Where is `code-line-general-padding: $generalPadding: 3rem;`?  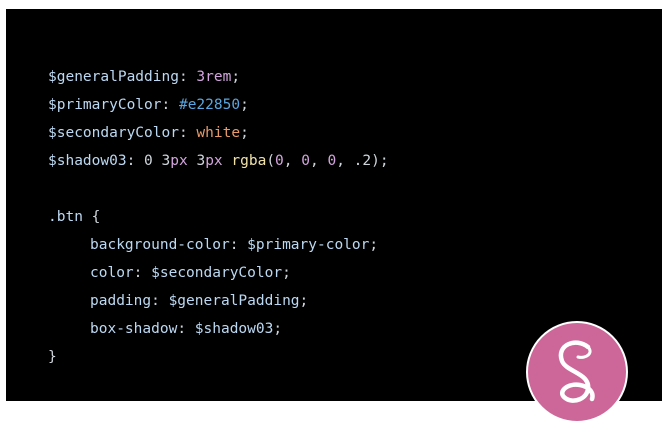
code-line-general-padding: $generalPadding: 3rem; is located at coordinates (218, 77).